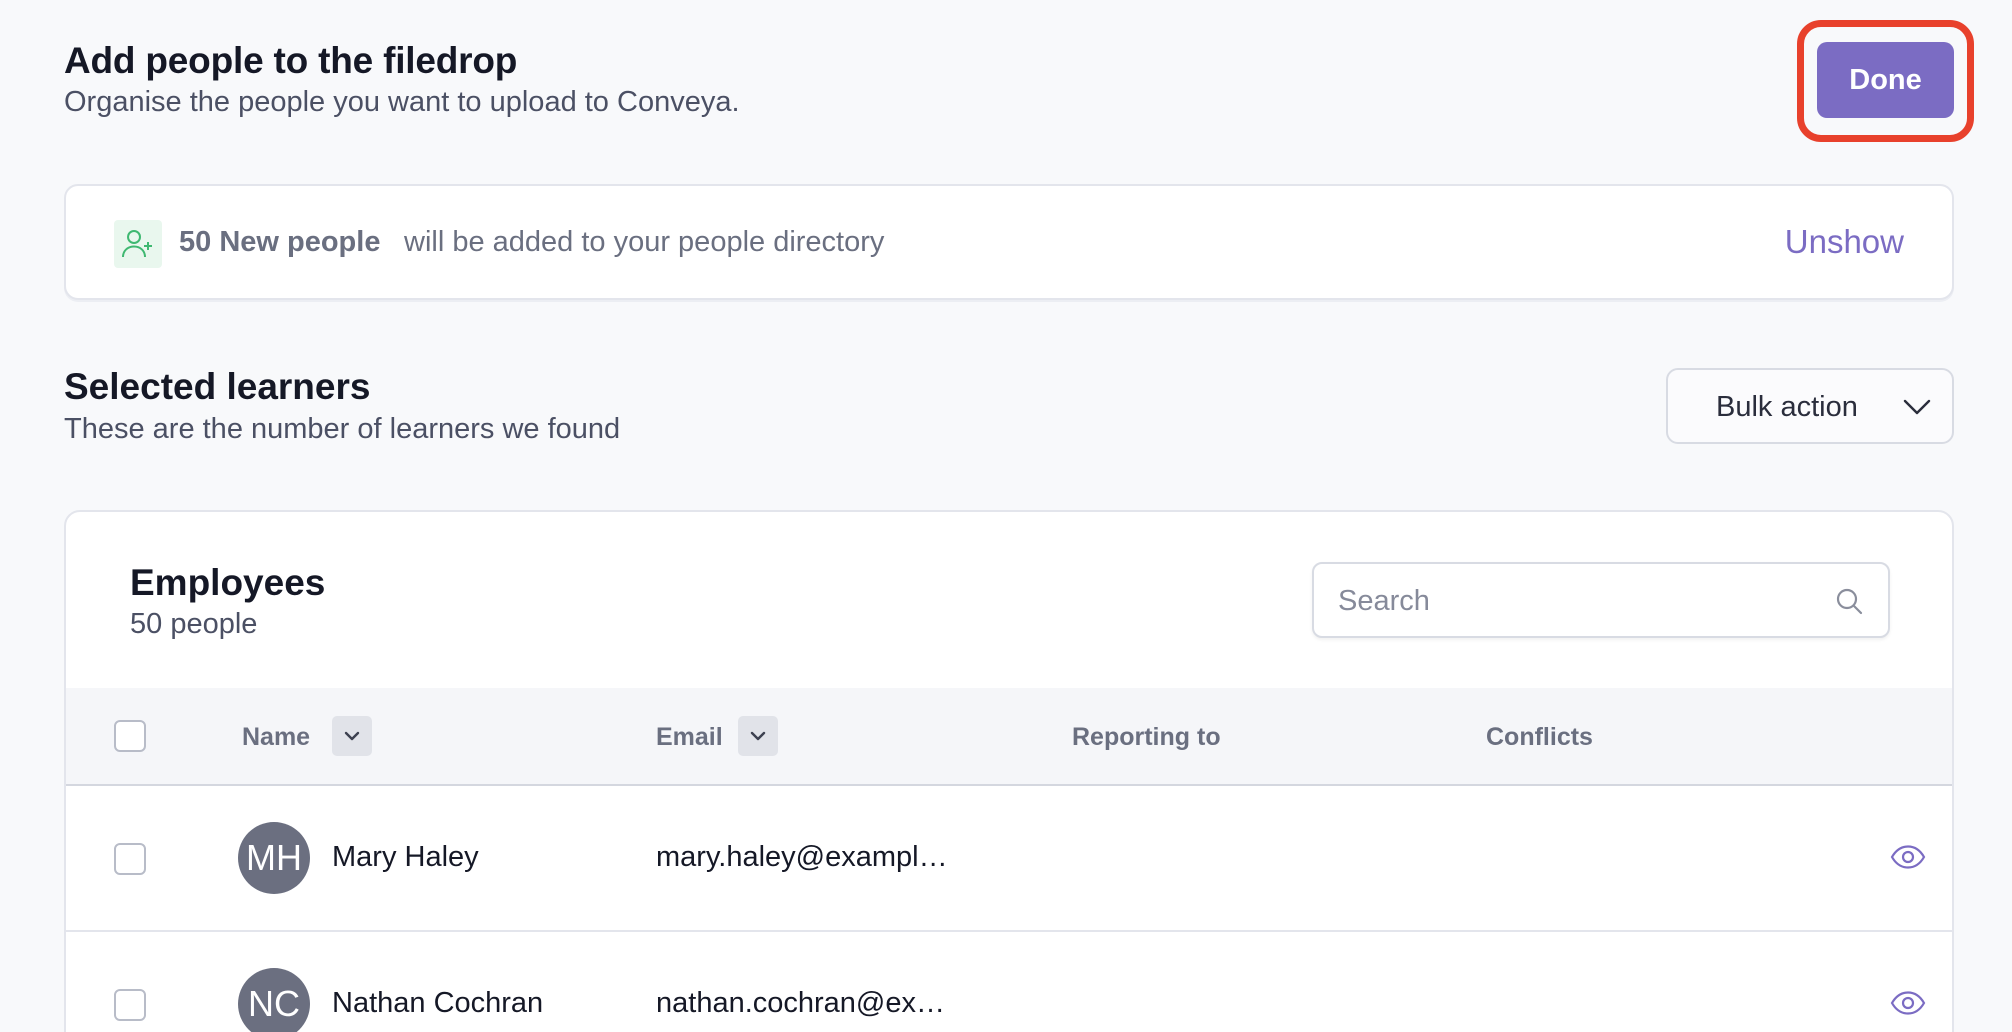  I want to click on notice-message: will be added to your people directory, so click(644, 242).